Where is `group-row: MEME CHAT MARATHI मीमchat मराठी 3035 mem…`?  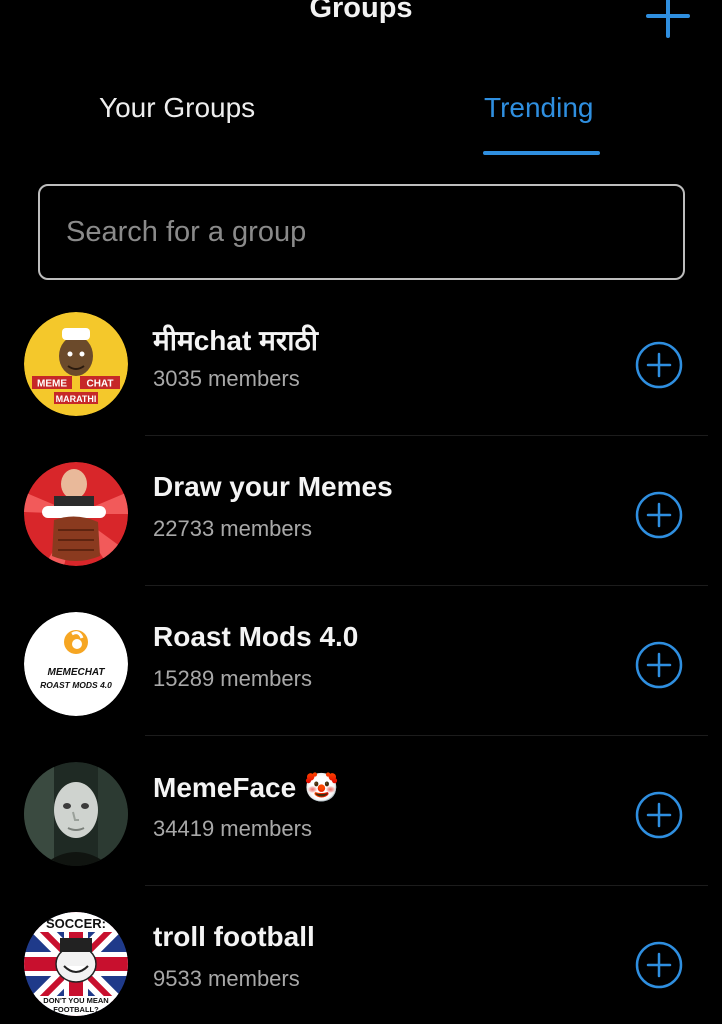 group-row: MEME CHAT MARATHI मीमchat मराठी 3035 mem… is located at coordinates (361, 361).